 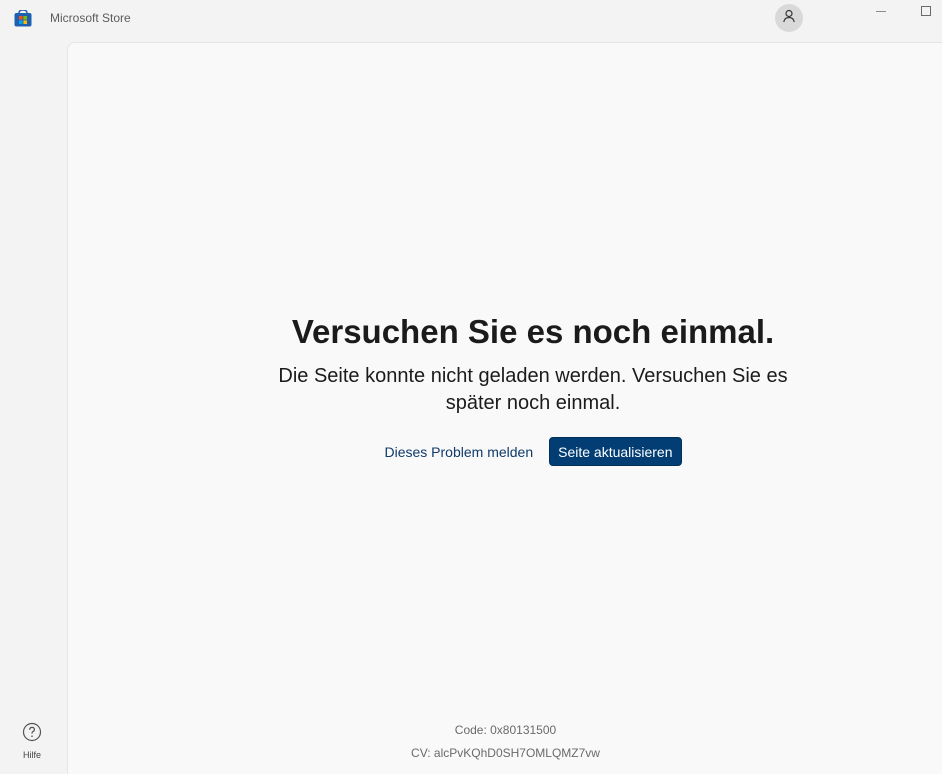 I want to click on minimize-button, so click(x=881, y=11).